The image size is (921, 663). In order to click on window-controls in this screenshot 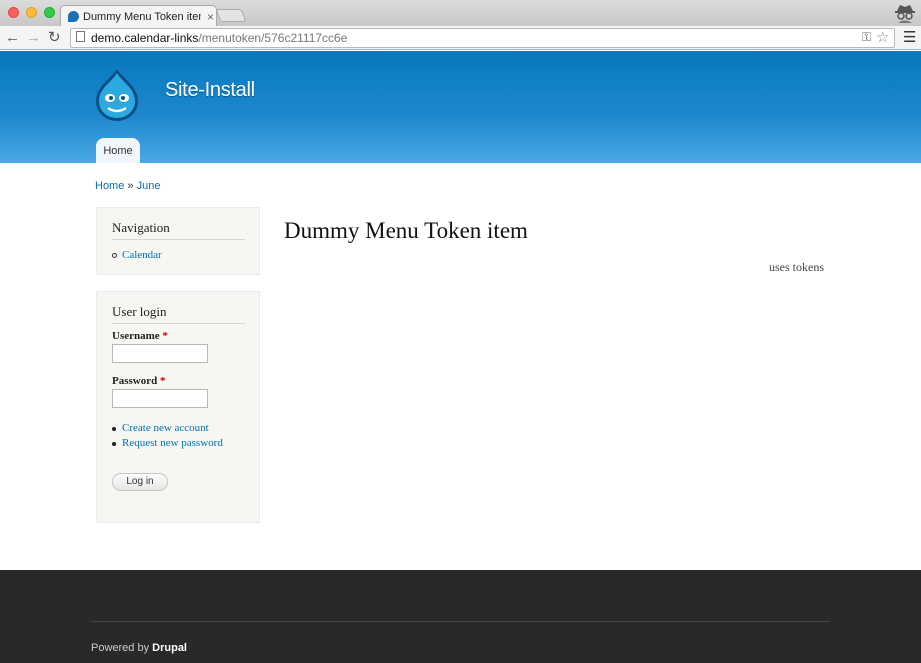, I will do `click(31, 12)`.